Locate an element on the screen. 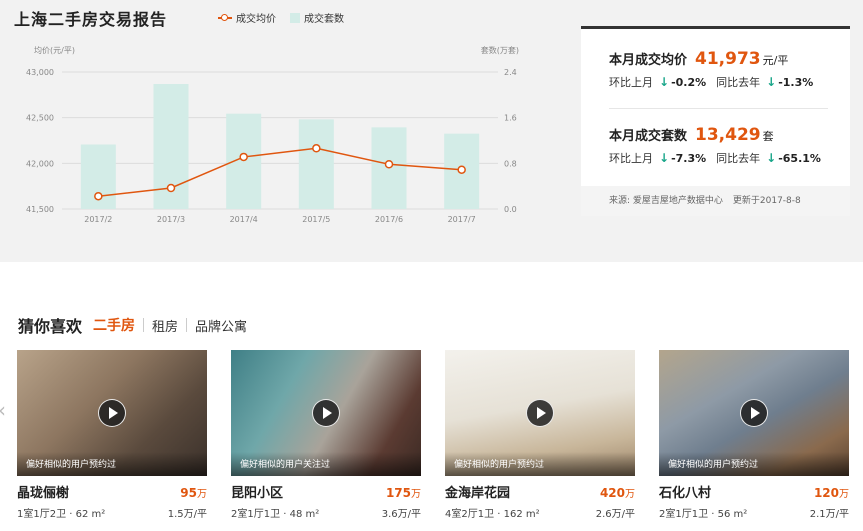  tab-second-hand: 二手房 is located at coordinates (117, 325).